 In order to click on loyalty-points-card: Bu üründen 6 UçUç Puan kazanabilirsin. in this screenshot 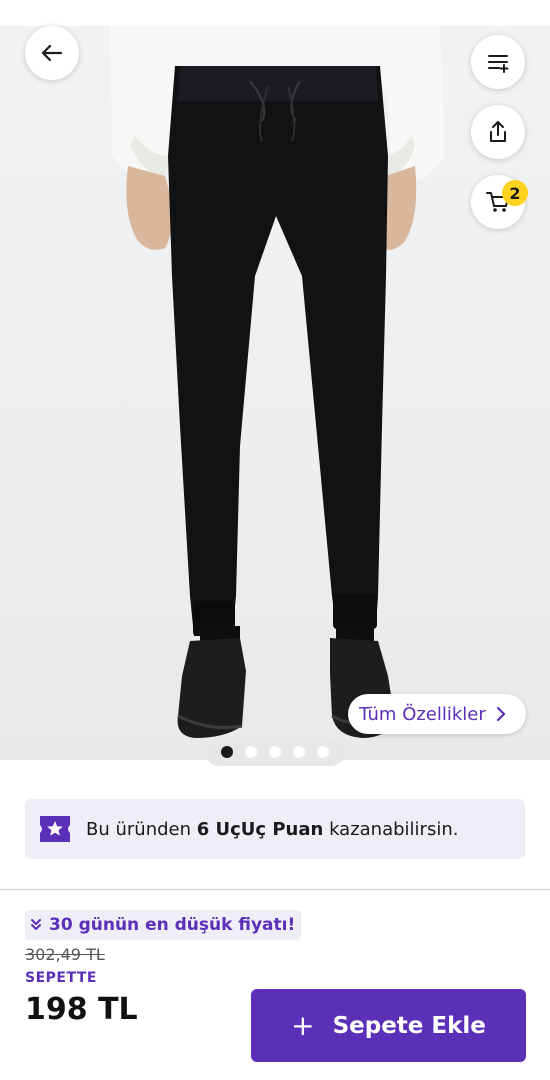, I will do `click(275, 829)`.